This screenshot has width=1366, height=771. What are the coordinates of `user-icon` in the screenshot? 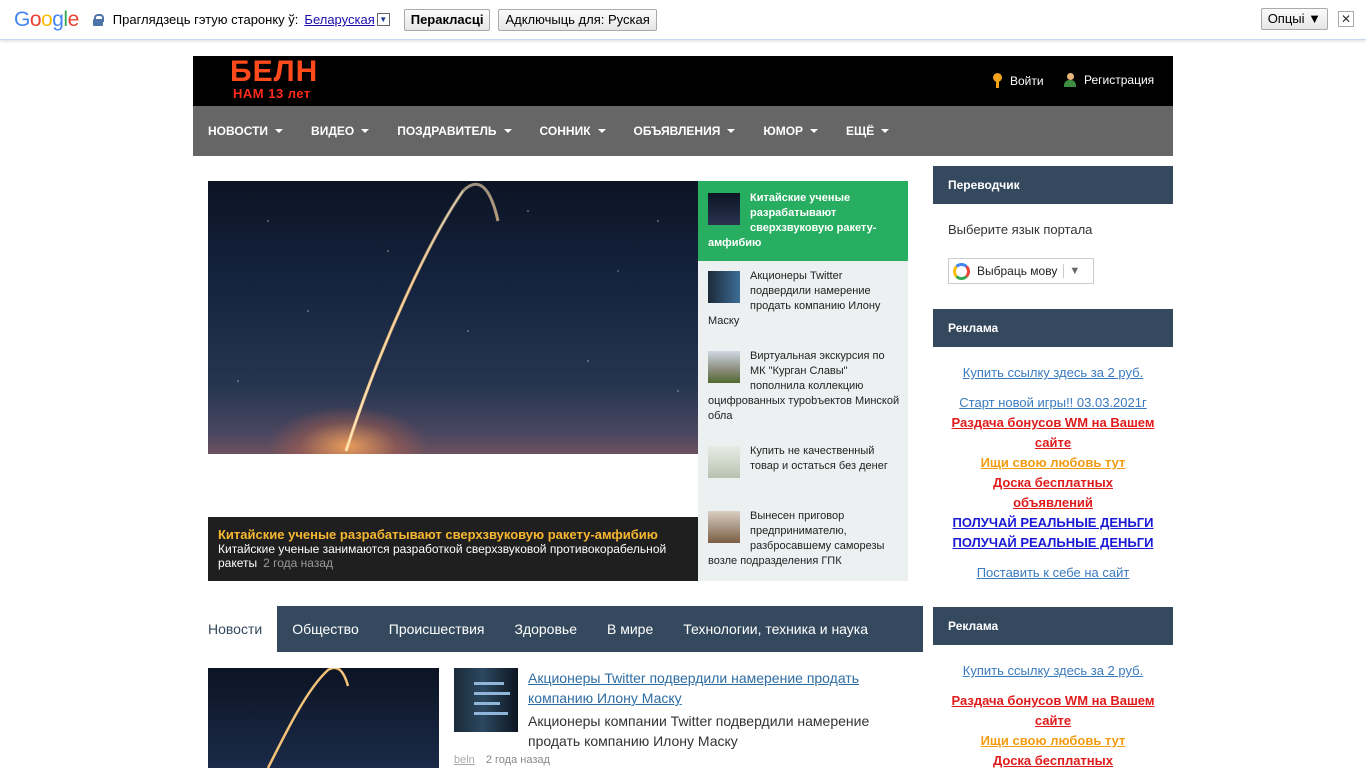 It's located at (1070, 80).